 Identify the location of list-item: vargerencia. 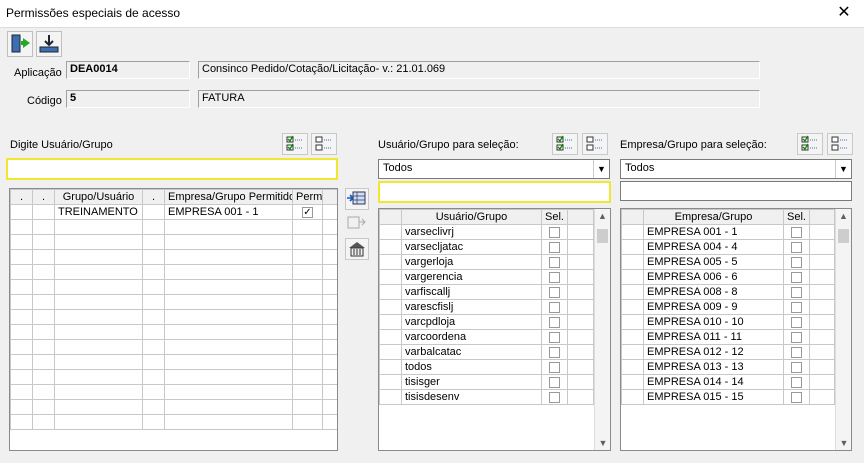
(486, 277).